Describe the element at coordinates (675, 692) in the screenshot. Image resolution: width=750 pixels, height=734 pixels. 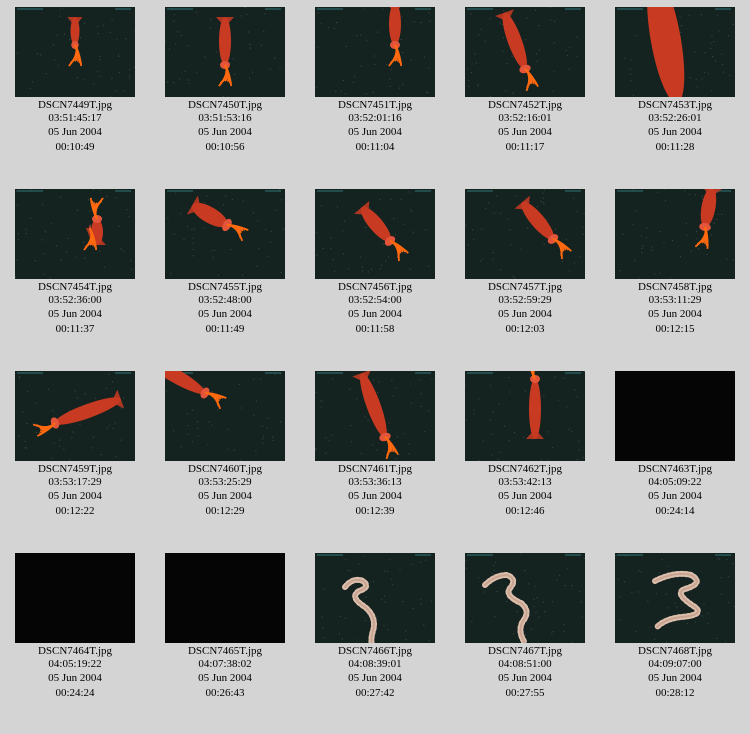
I see `thumbnail-elapsed: 00:28:12` at that location.